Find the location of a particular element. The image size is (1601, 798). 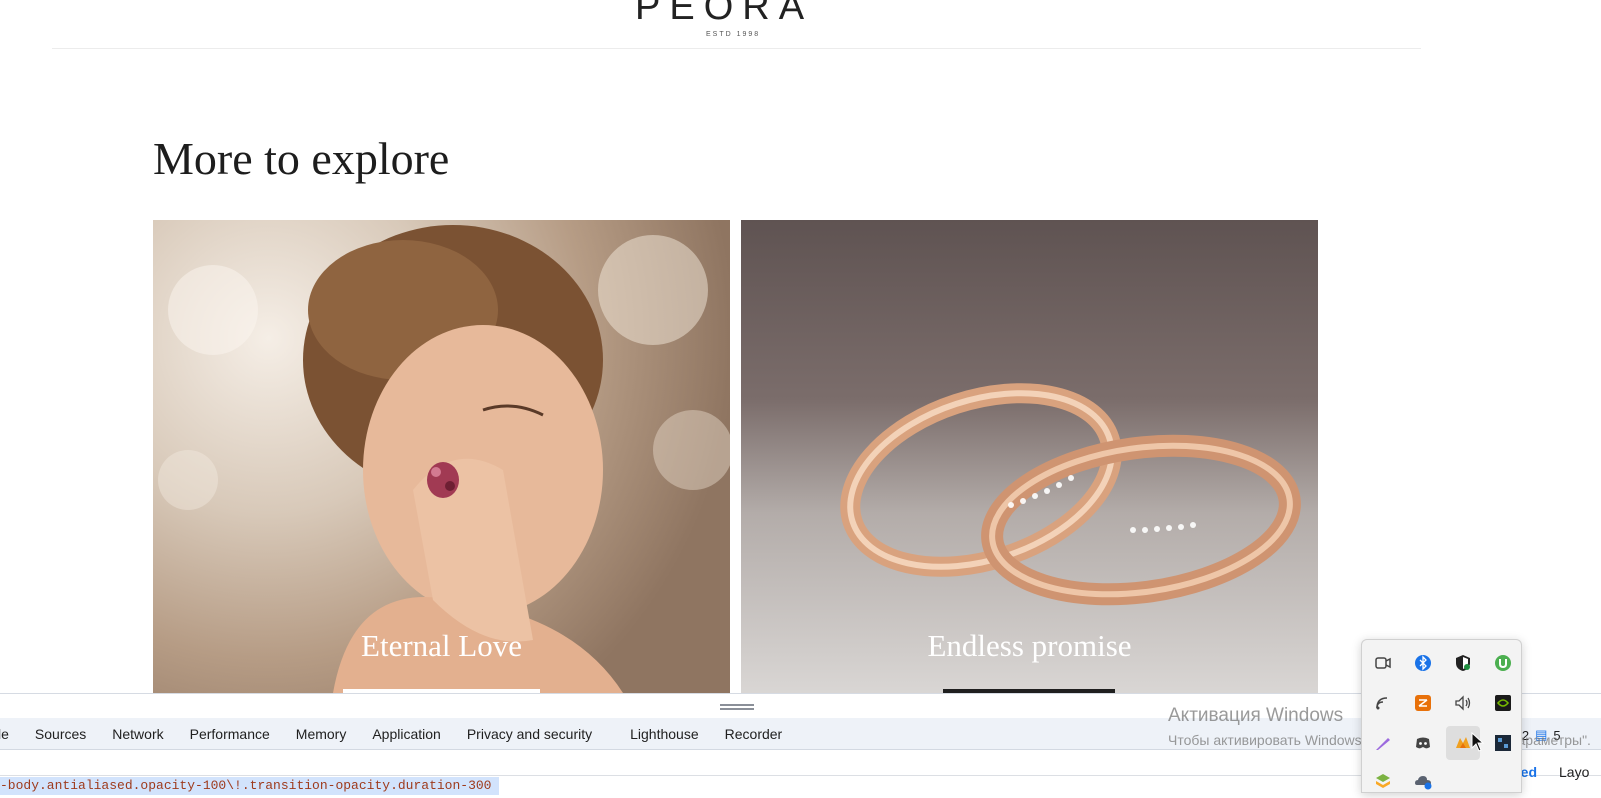

brand-logo: PEORA is located at coordinates (724, 14).